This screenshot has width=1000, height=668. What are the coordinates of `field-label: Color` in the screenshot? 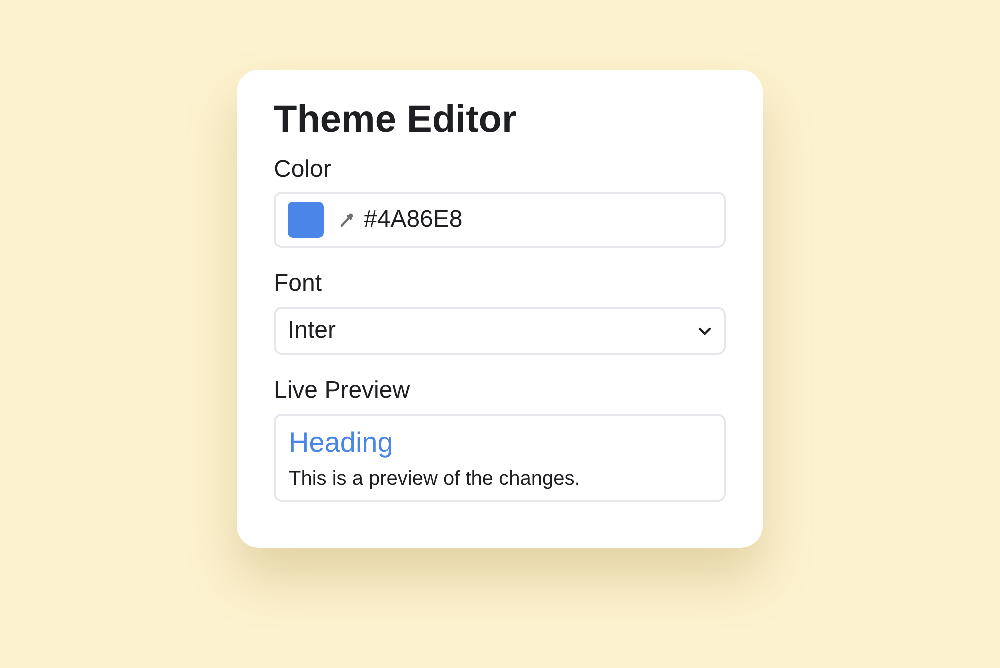 It's located at (303, 170).